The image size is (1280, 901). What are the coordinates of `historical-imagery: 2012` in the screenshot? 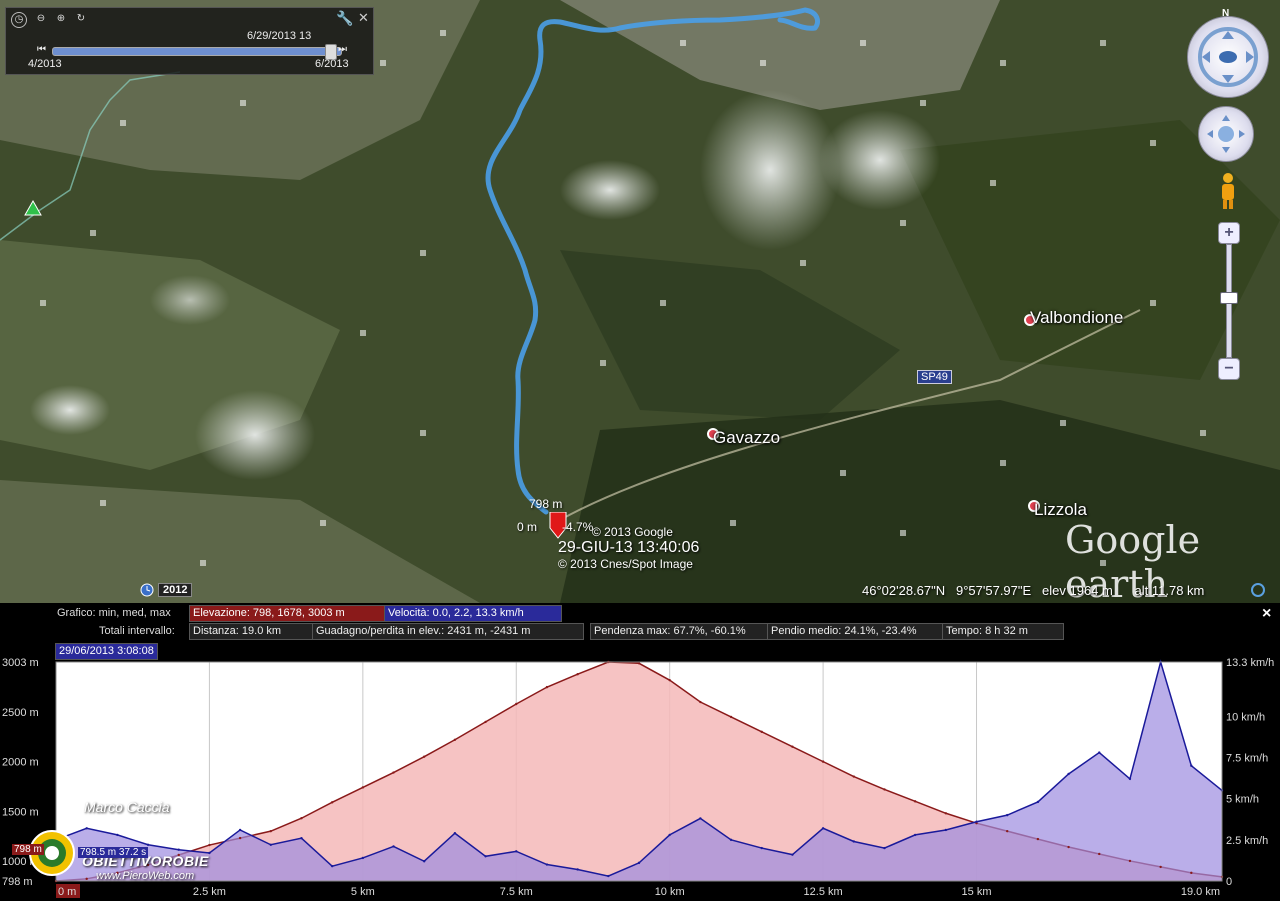 It's located at (166, 590).